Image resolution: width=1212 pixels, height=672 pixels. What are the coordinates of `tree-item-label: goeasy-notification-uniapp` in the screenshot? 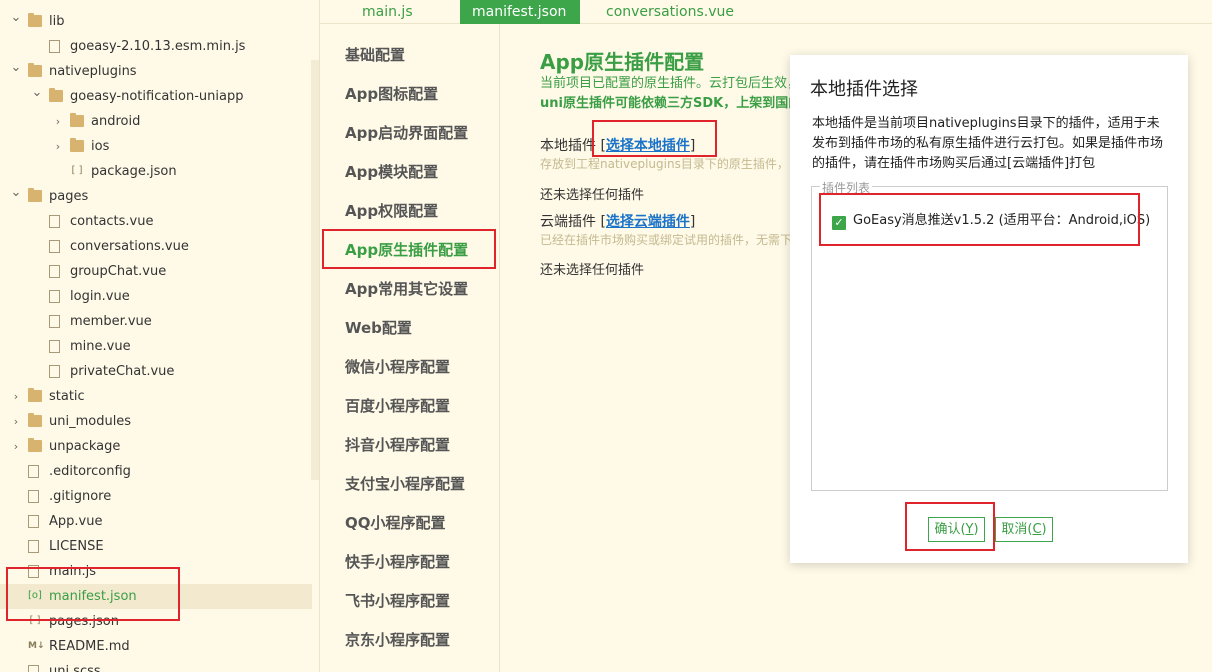 It's located at (157, 96).